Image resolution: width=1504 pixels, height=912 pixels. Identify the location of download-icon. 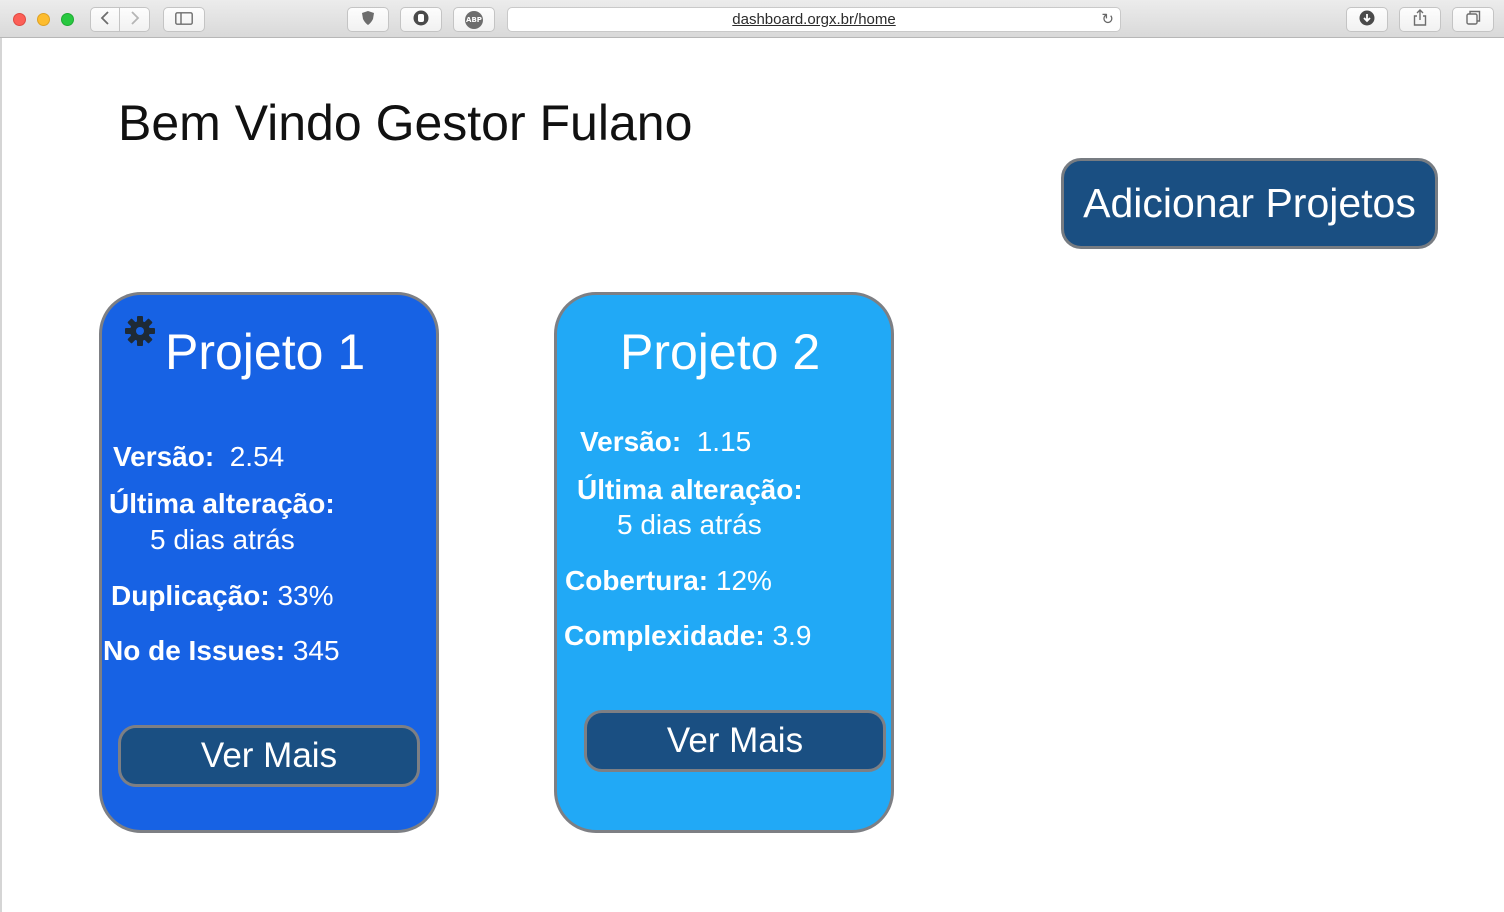
(1367, 20).